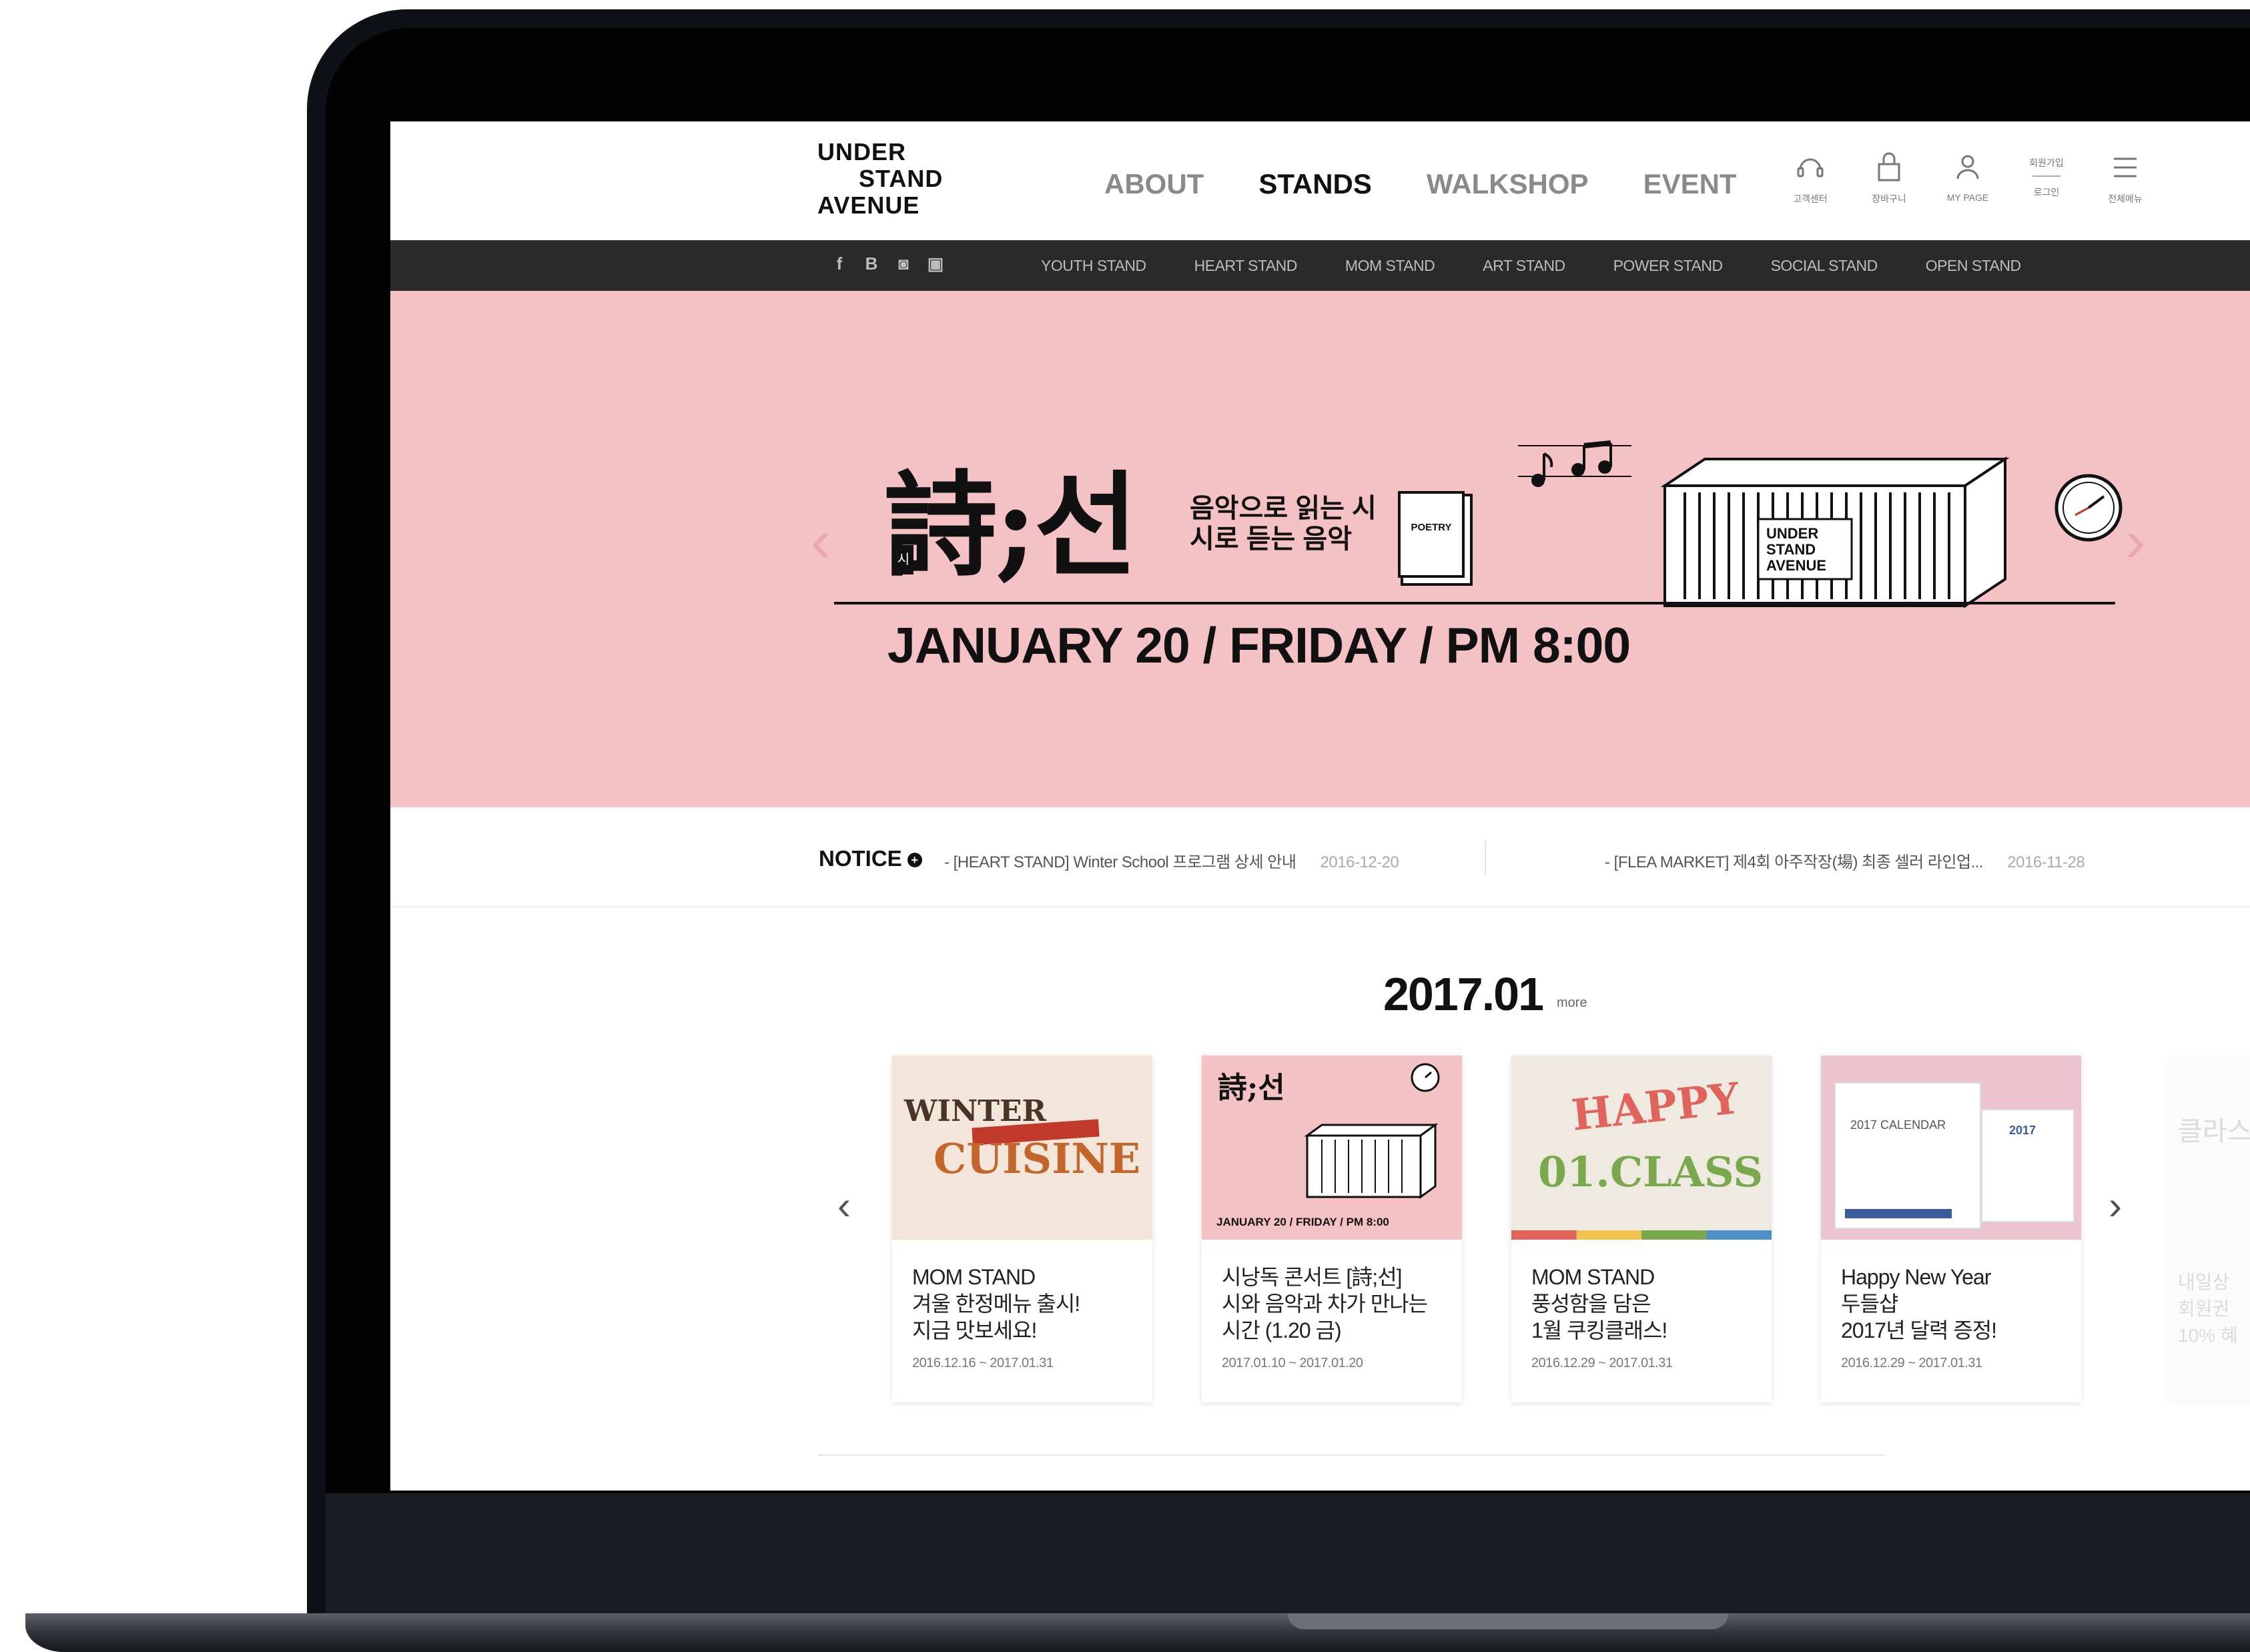 The image size is (2250, 1652). What do you see at coordinates (2125, 182) in the screenshot?
I see `util-all-menu: 전체메뉴` at bounding box center [2125, 182].